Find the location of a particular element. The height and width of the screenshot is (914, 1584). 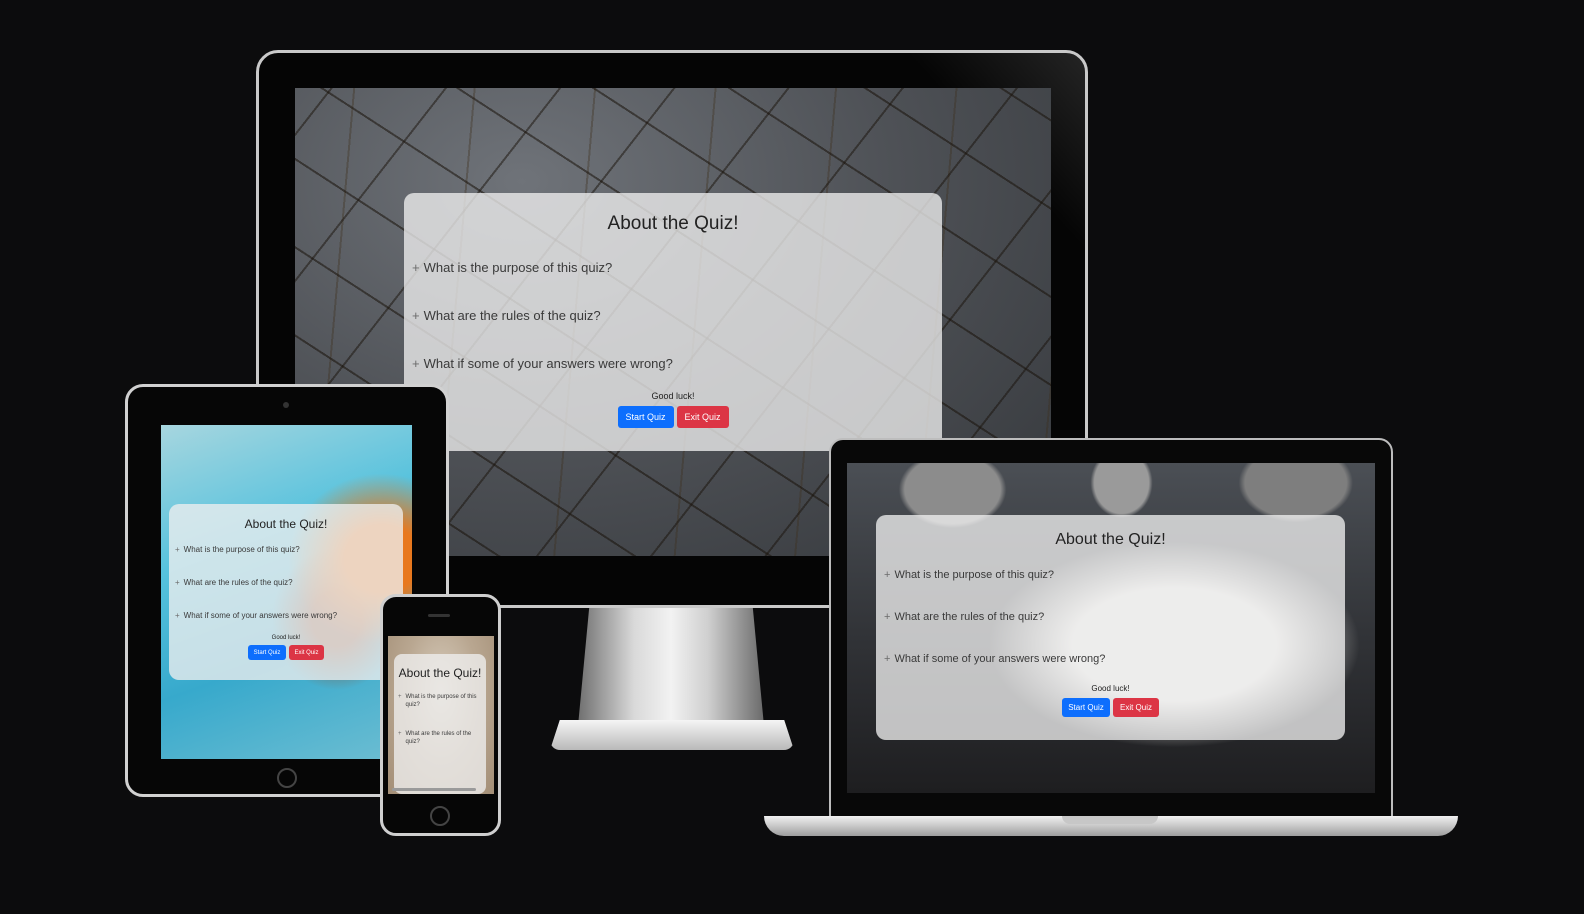

tablet-home-button is located at coordinates (287, 778).